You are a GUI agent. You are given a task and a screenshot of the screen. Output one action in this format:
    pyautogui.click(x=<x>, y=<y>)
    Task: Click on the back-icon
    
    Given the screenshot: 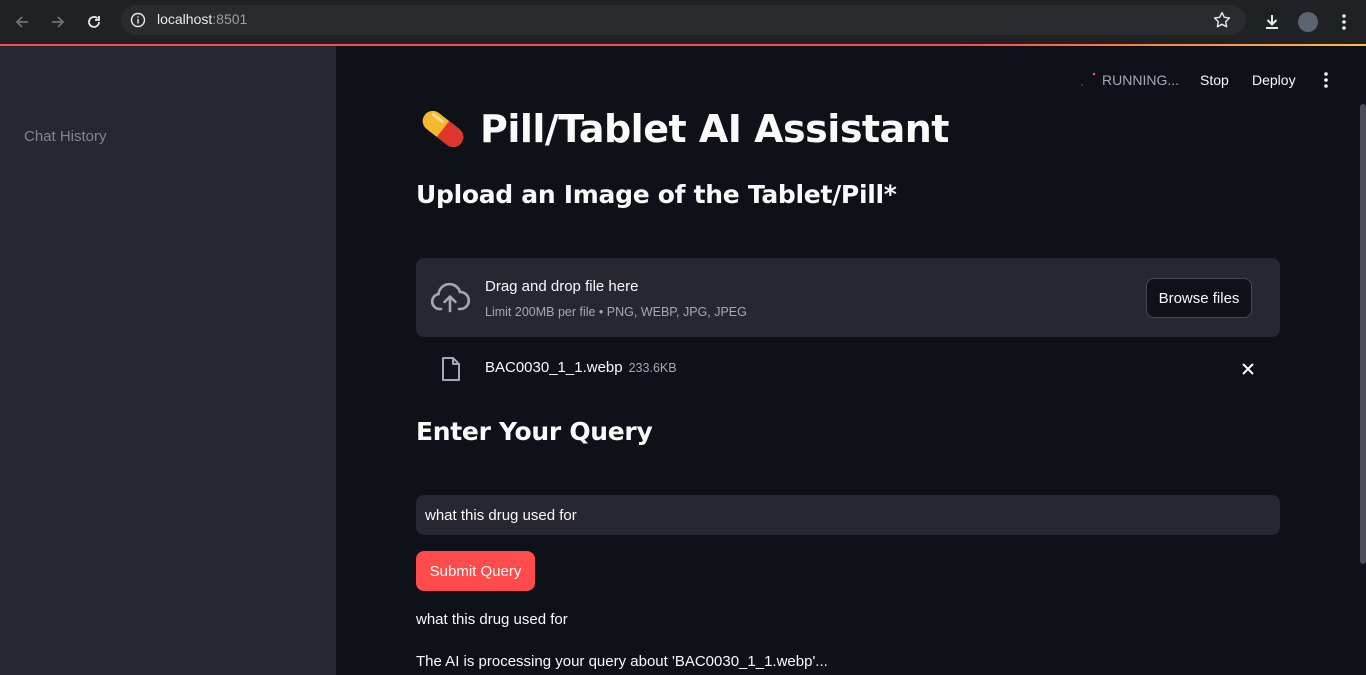 What is the action you would take?
    pyautogui.click(x=22, y=22)
    